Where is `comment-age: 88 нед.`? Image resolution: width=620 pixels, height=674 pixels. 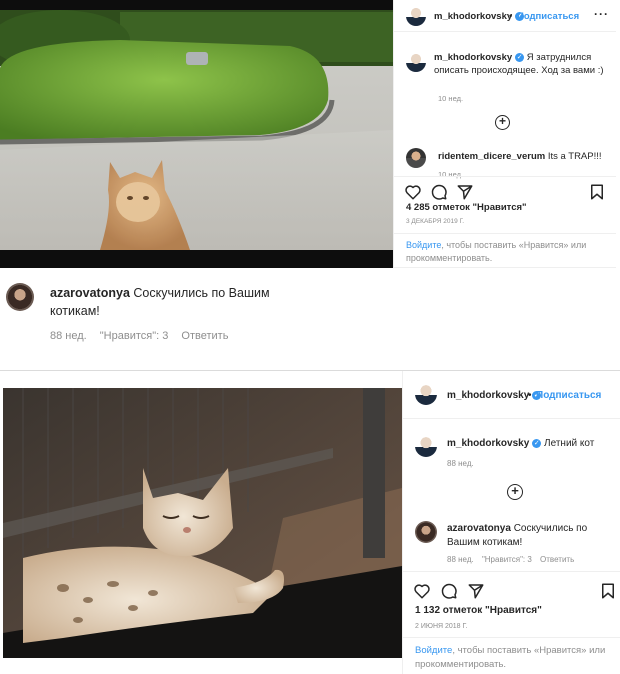 comment-age: 88 нед. is located at coordinates (68, 336).